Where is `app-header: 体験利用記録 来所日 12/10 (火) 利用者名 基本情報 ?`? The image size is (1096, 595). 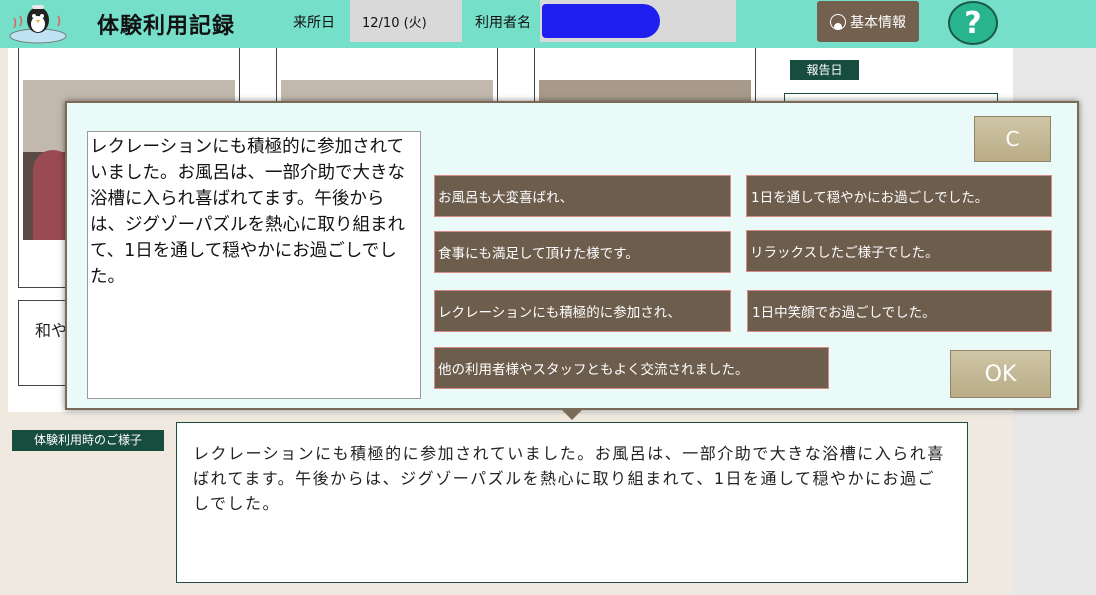
app-header: 体験利用記録 来所日 12/10 (火) 利用者名 基本情報 ? is located at coordinates (548, 24).